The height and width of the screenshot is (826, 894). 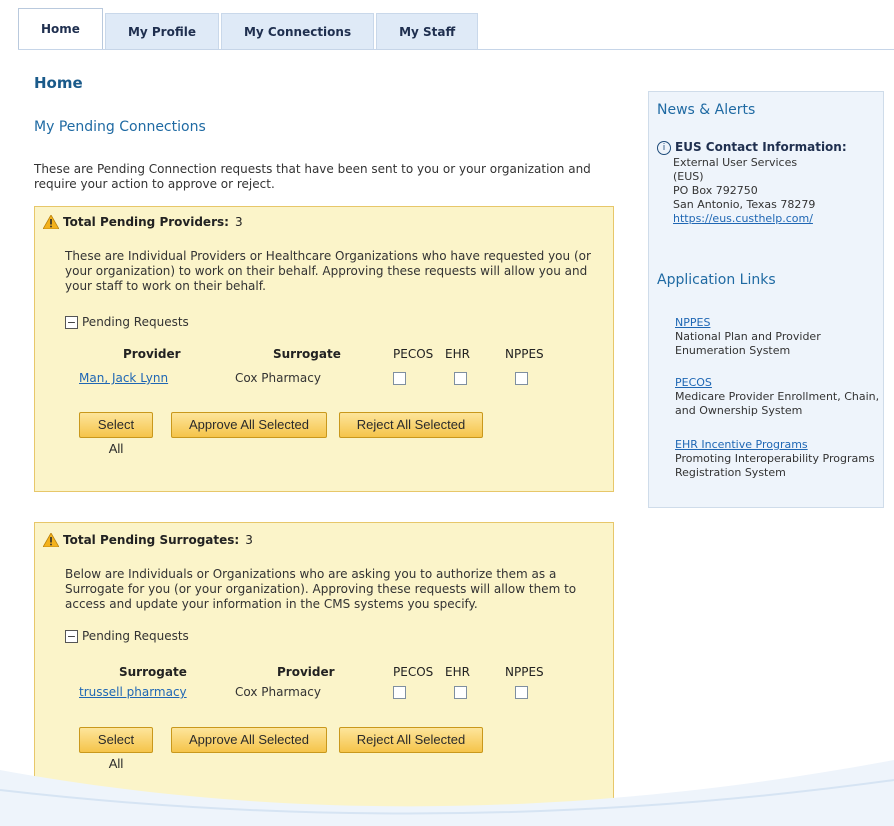 I want to click on page-title: Home, so click(x=58, y=83).